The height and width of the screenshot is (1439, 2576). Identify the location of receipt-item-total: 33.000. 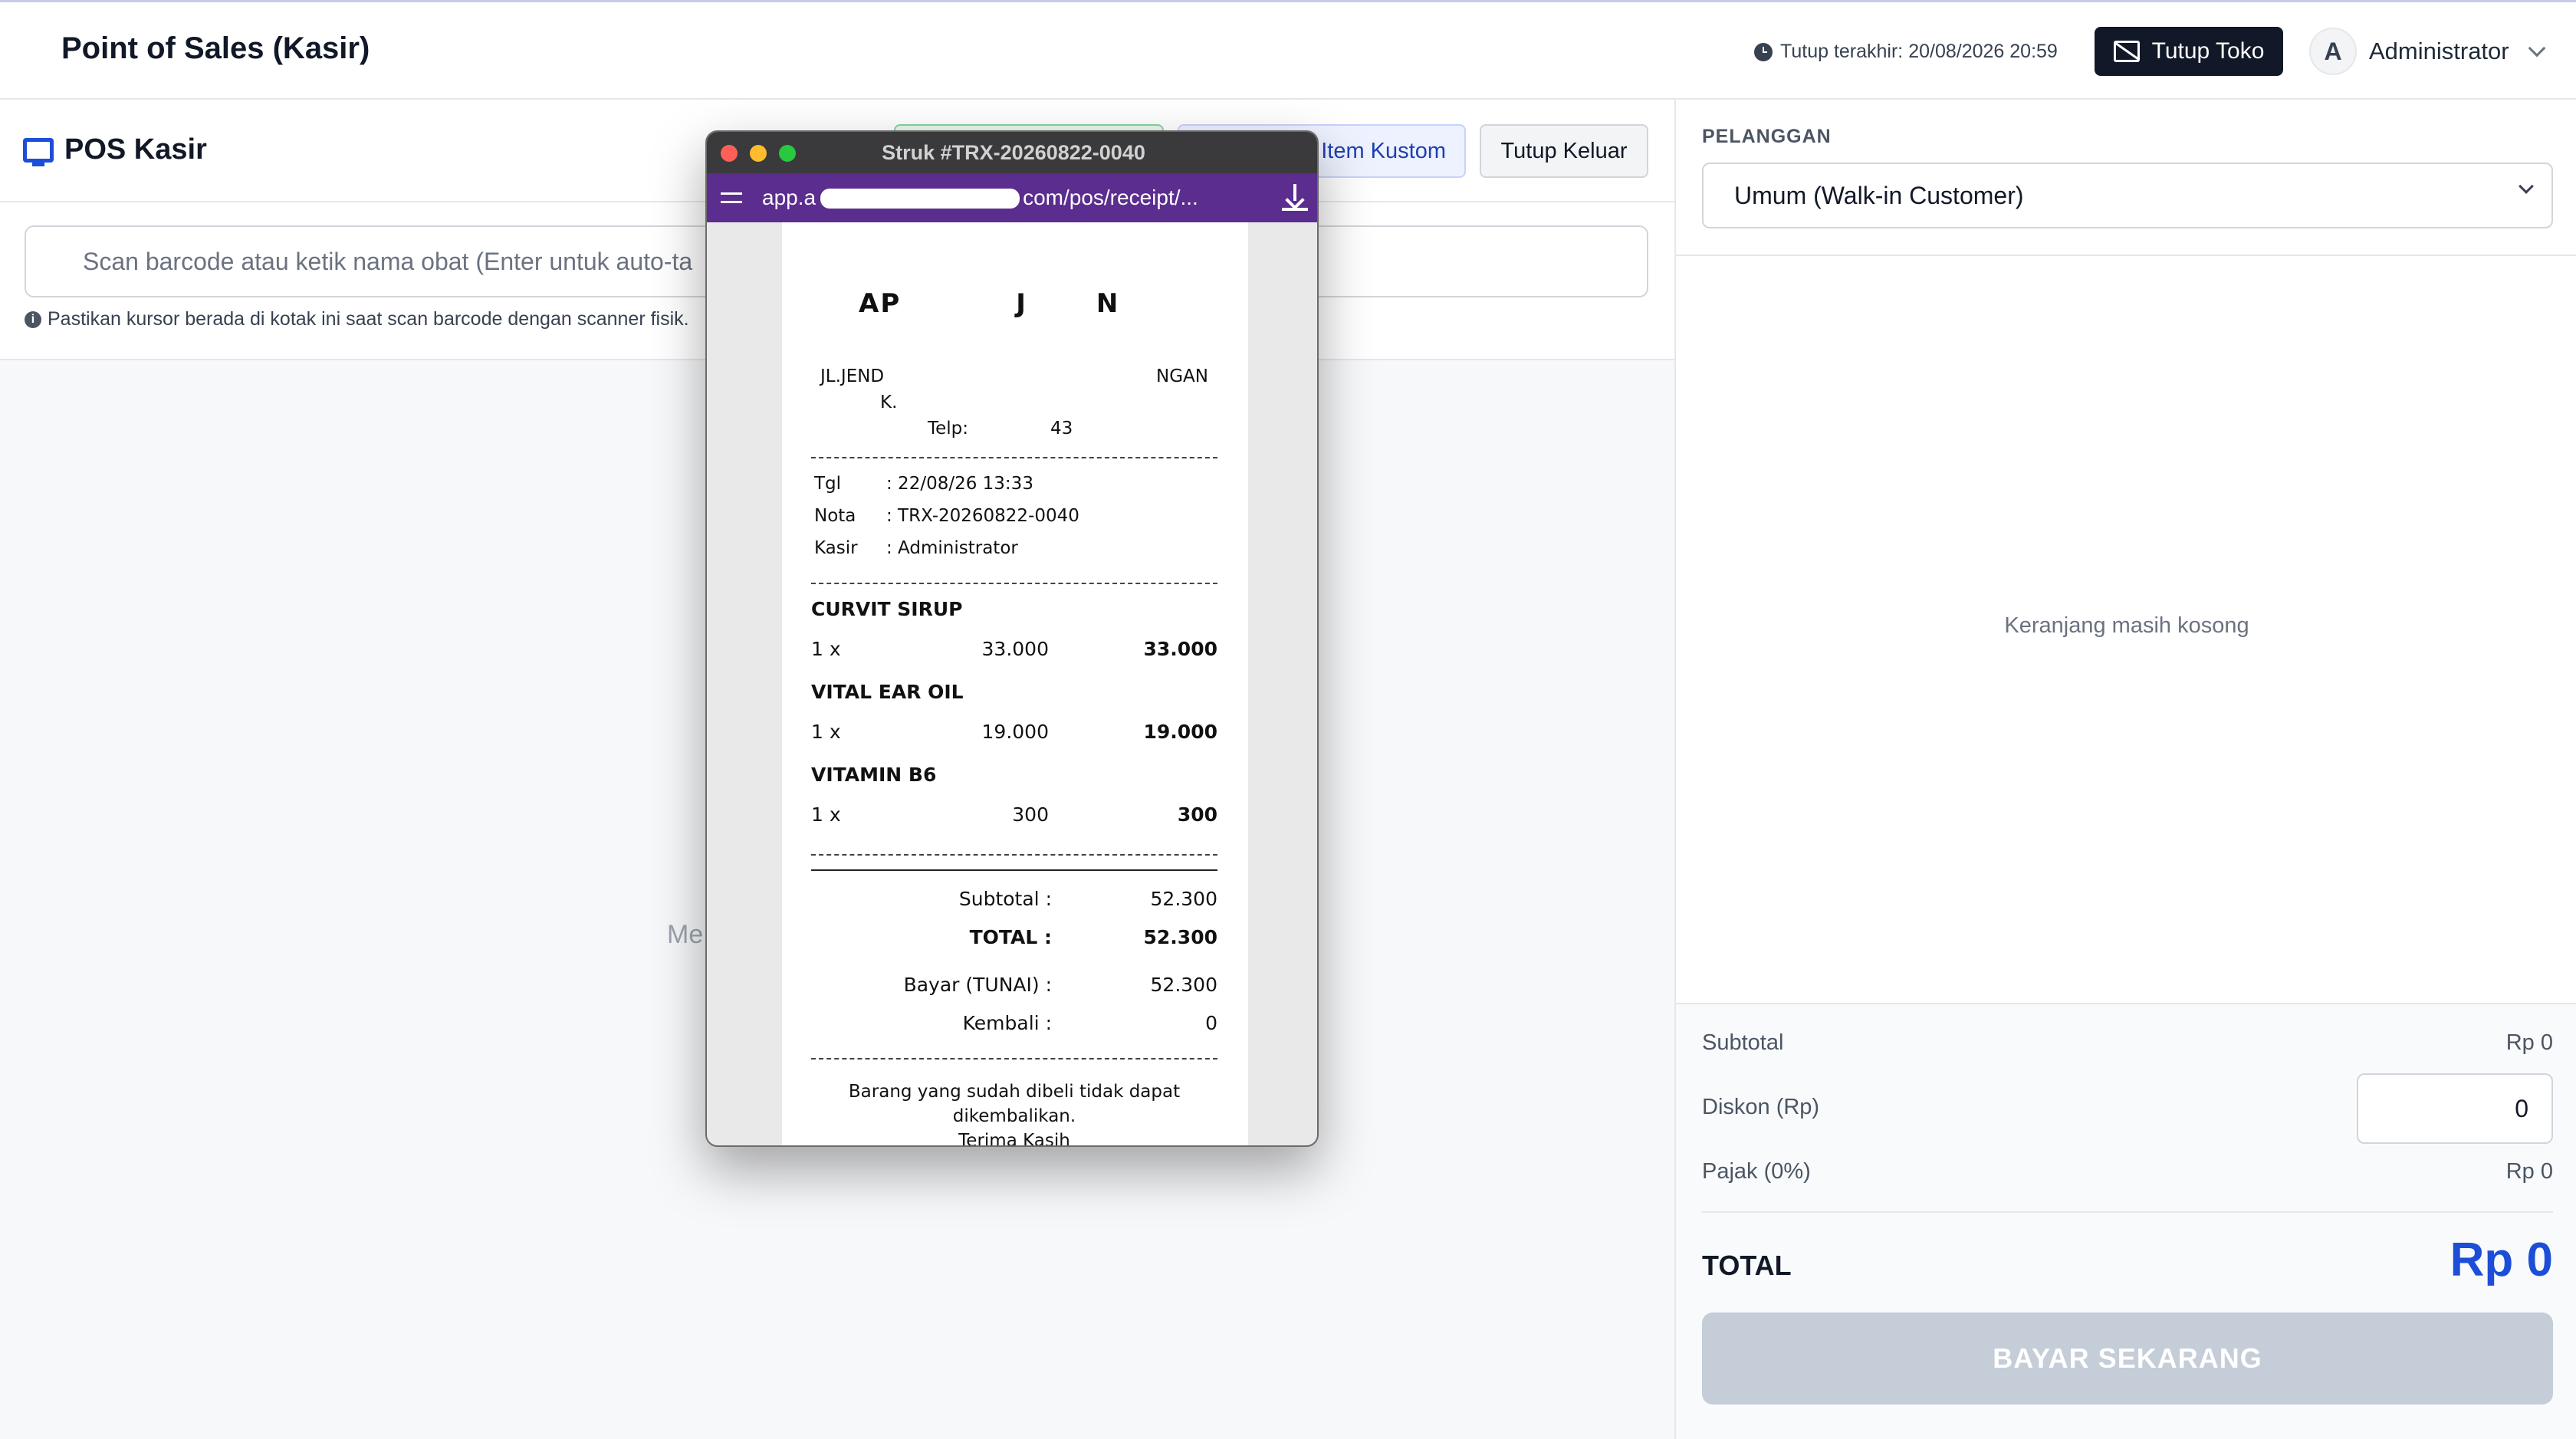
(1180, 649).